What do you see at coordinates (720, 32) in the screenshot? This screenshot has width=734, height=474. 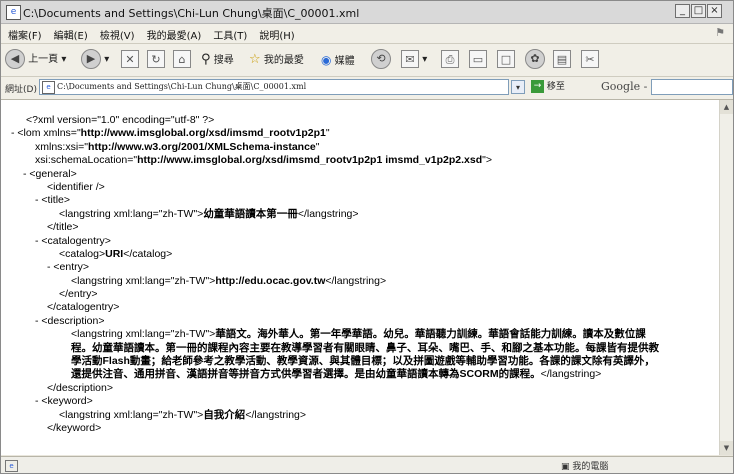 I see `windows-logo-icon: ⚑` at bounding box center [720, 32].